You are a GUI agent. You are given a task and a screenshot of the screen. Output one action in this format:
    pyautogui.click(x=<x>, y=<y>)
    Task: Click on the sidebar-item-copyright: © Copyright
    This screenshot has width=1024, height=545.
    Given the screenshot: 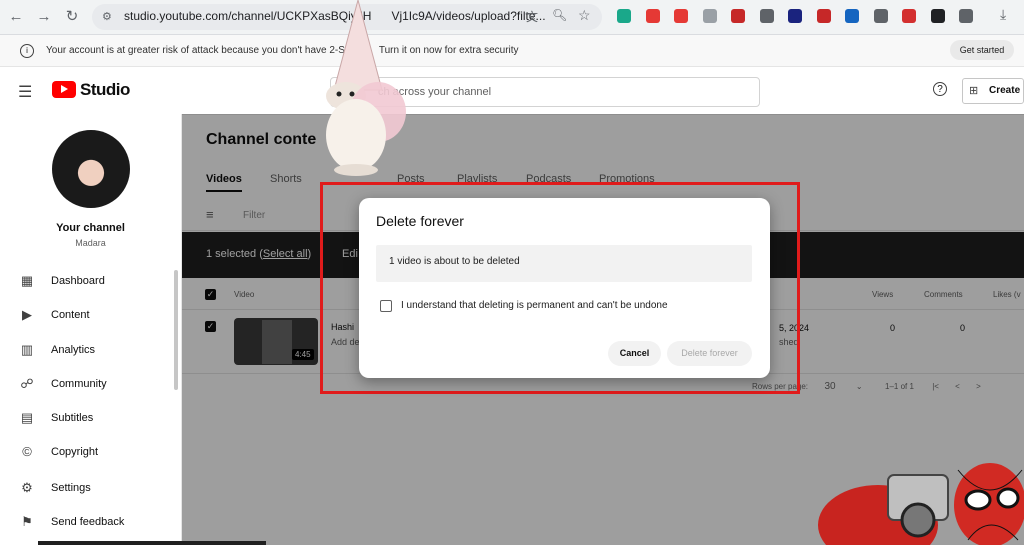 What is the action you would take?
    pyautogui.click(x=93, y=453)
    